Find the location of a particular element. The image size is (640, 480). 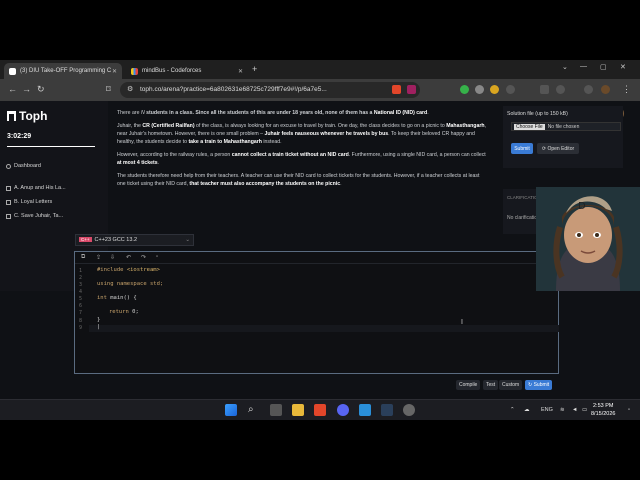

vscode-icon is located at coordinates (365, 410).